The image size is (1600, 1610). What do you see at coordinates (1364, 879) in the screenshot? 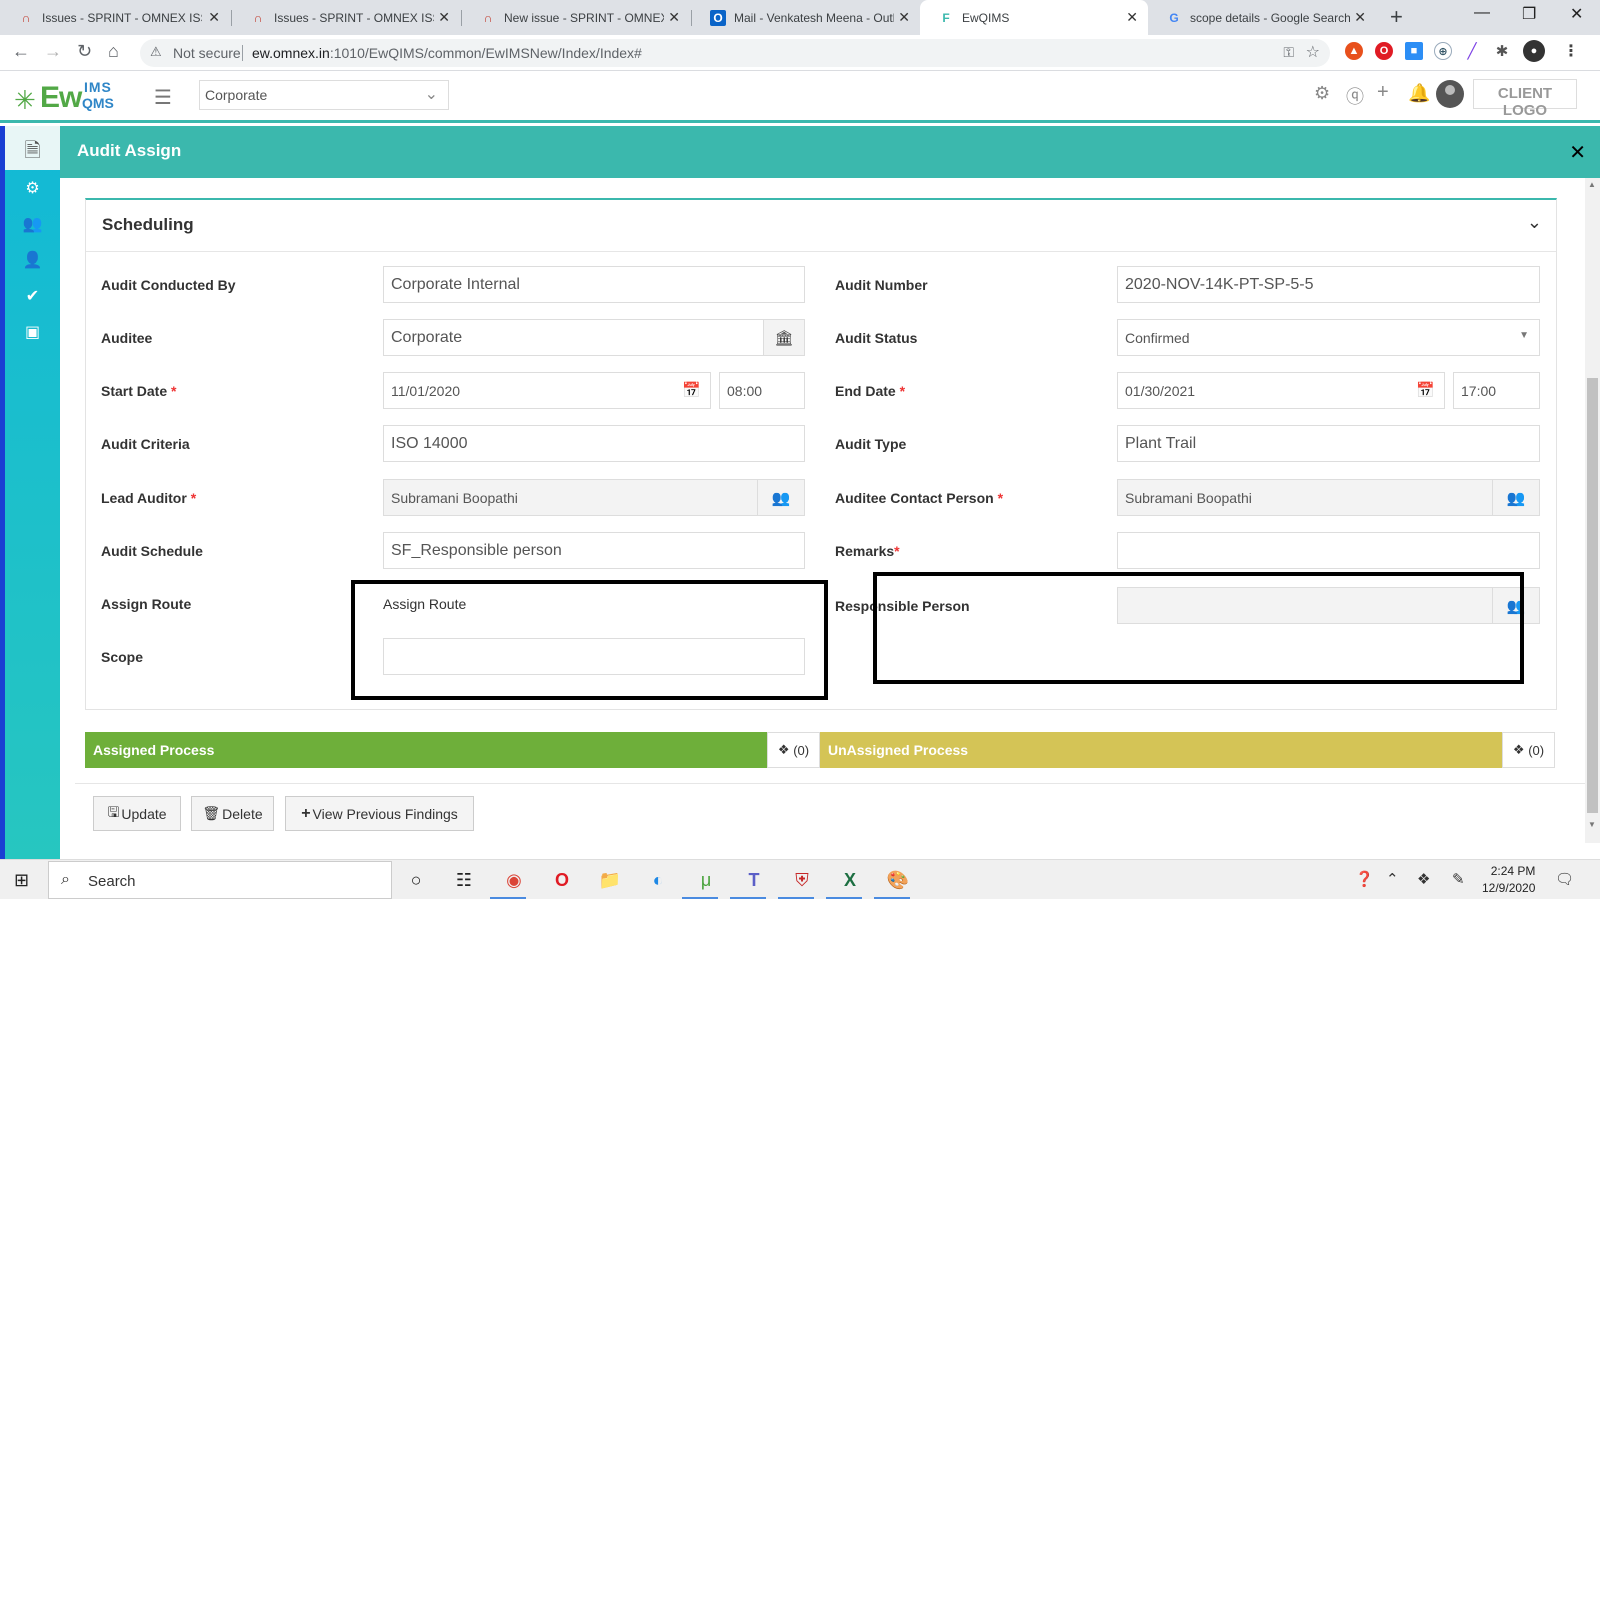
I see `help-tray-icon: ❓` at bounding box center [1364, 879].